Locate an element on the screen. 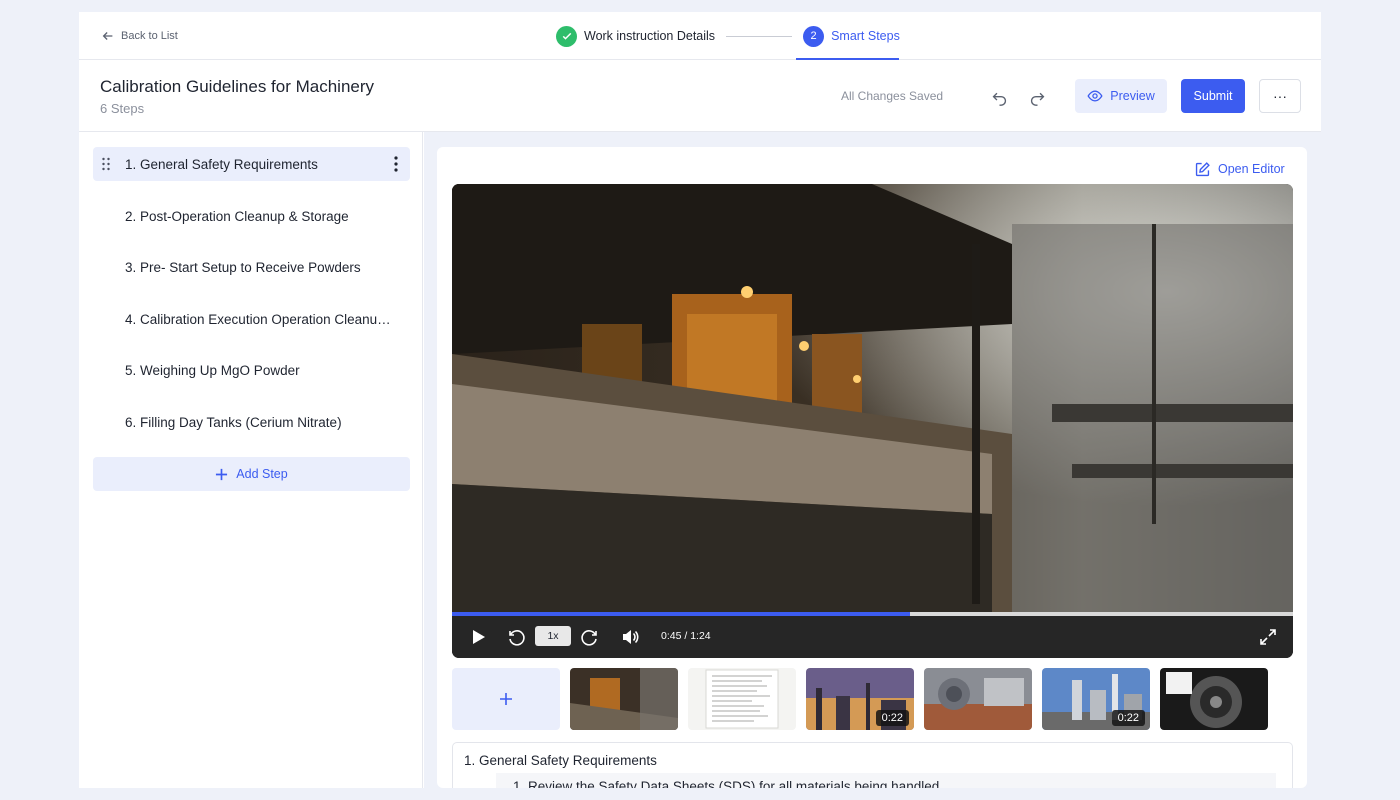  open-editor-label: Open Editor is located at coordinates (1251, 169).